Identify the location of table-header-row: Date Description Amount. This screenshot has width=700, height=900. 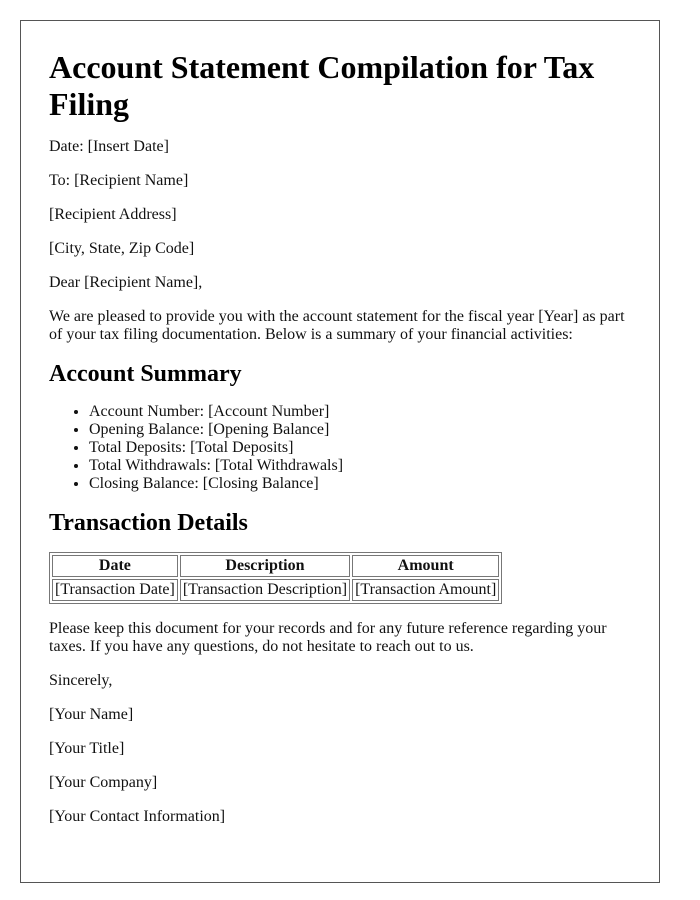
(276, 566).